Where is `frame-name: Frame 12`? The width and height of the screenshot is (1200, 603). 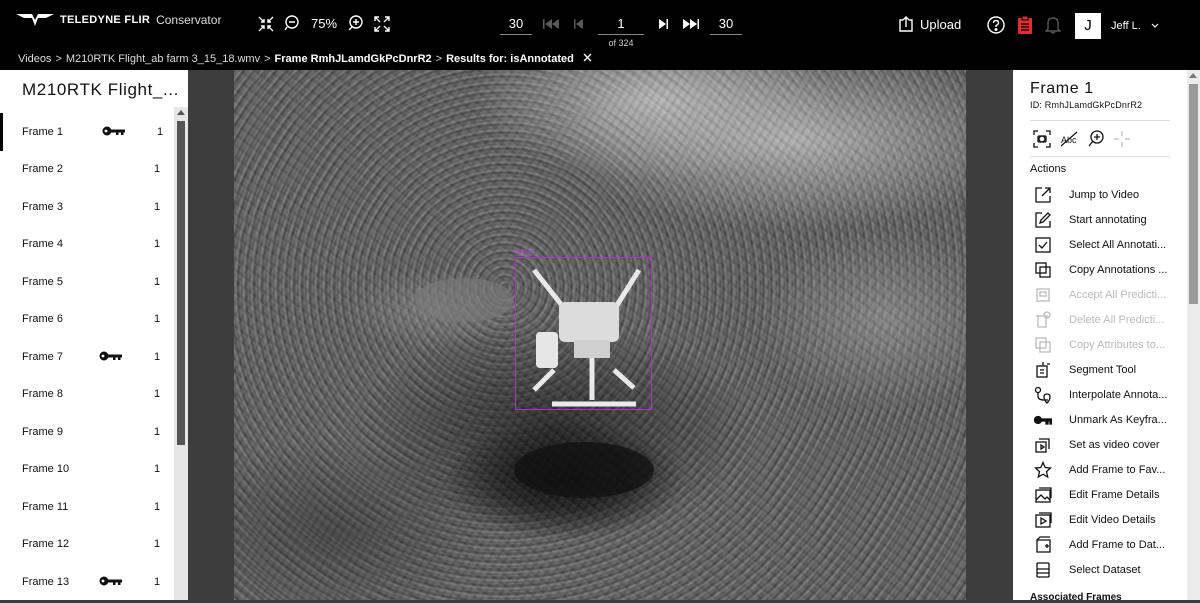
frame-name: Frame 12 is located at coordinates (46, 544).